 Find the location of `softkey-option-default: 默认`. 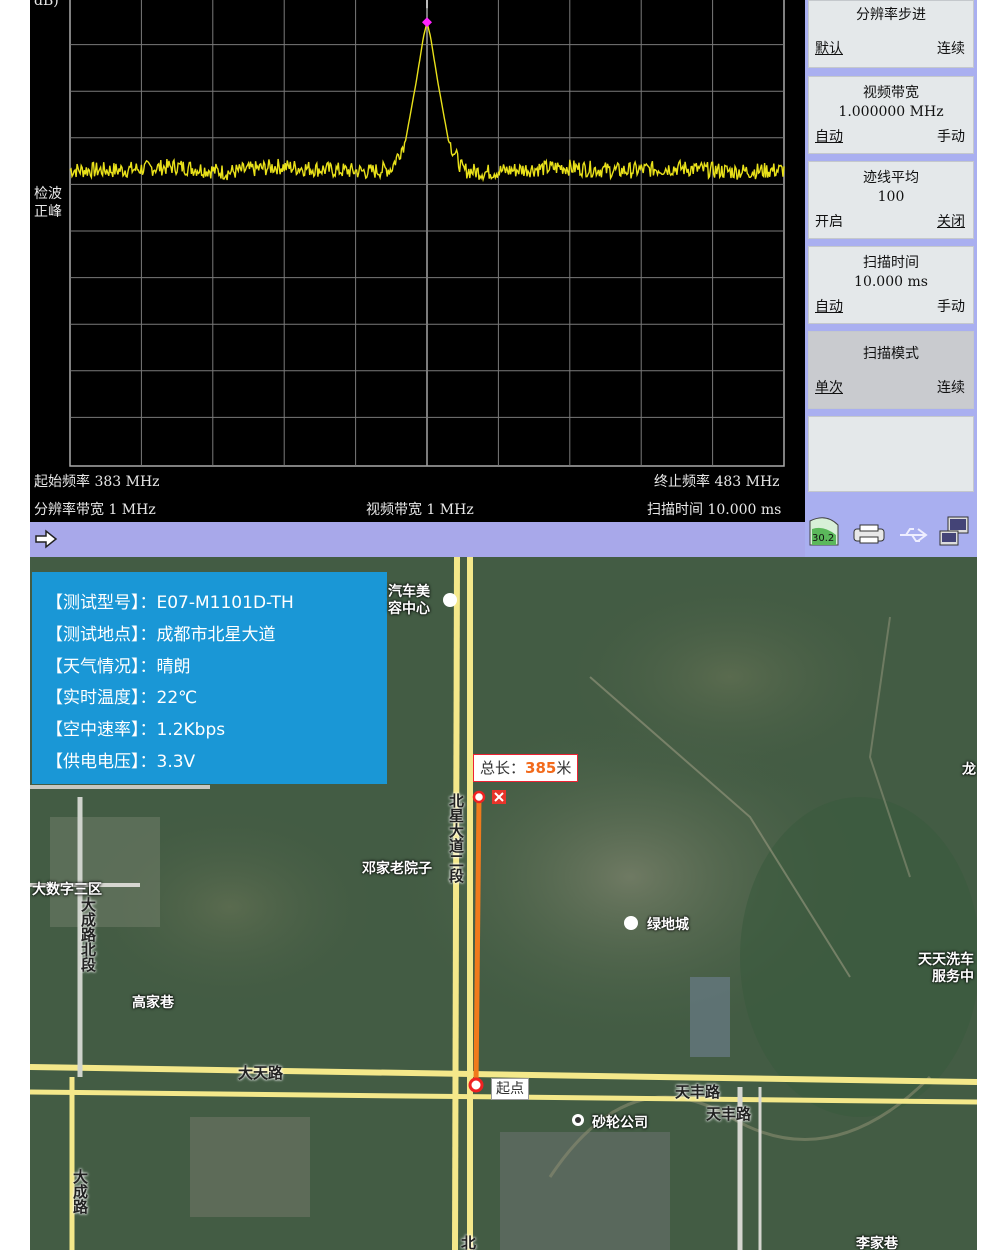

softkey-option-default: 默认 is located at coordinates (829, 48).